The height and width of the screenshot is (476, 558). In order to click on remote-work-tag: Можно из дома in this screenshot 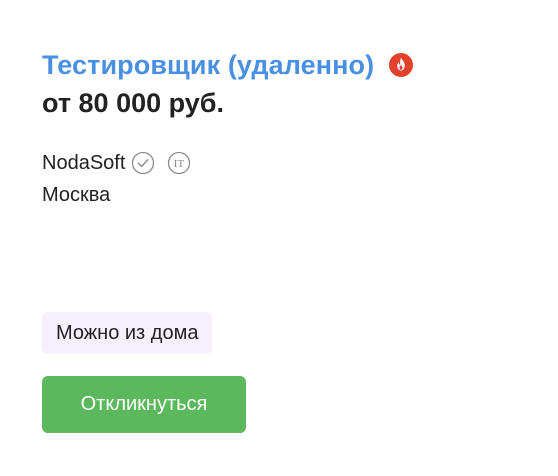, I will do `click(127, 333)`.